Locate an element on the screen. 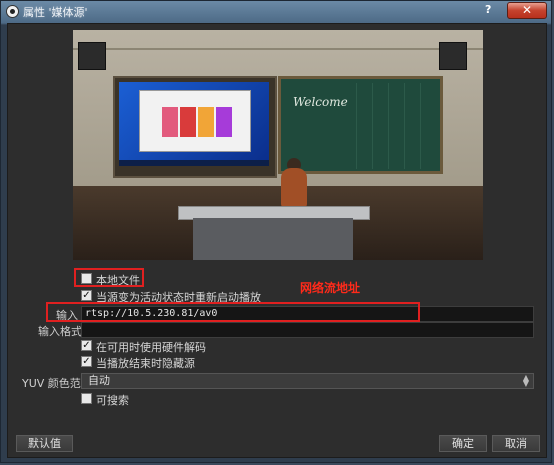 The image size is (554, 465). input-format-field is located at coordinates (307, 330).